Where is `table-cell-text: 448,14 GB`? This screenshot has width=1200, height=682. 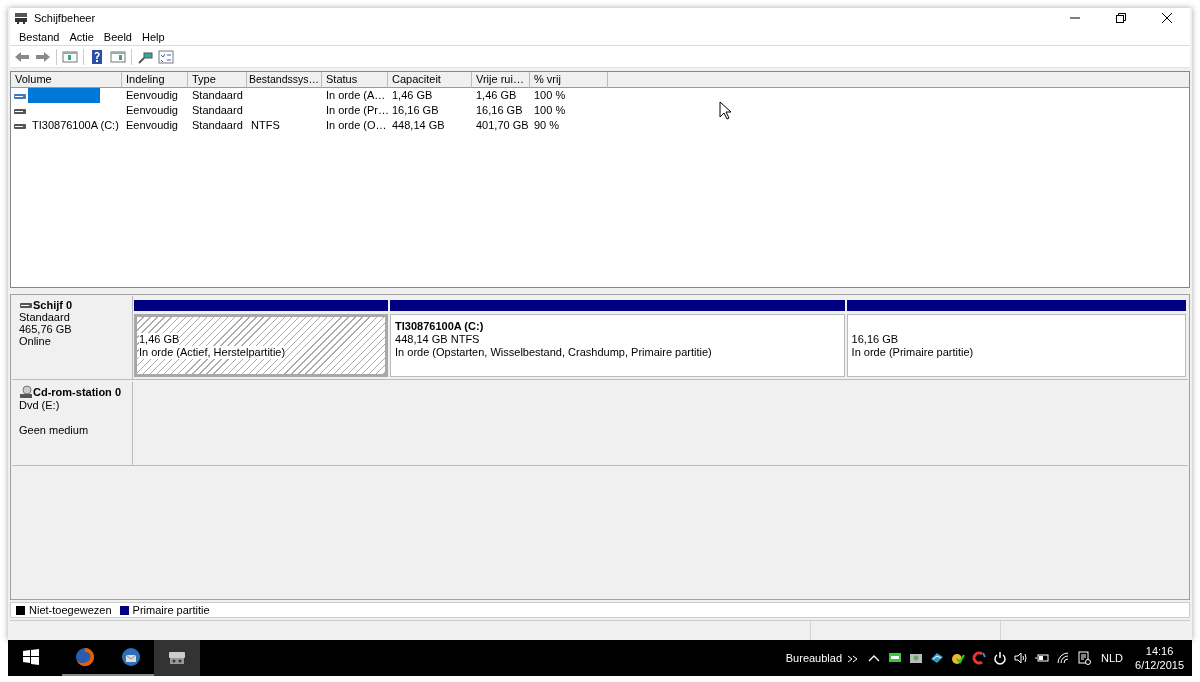 table-cell-text: 448,14 GB is located at coordinates (418, 125).